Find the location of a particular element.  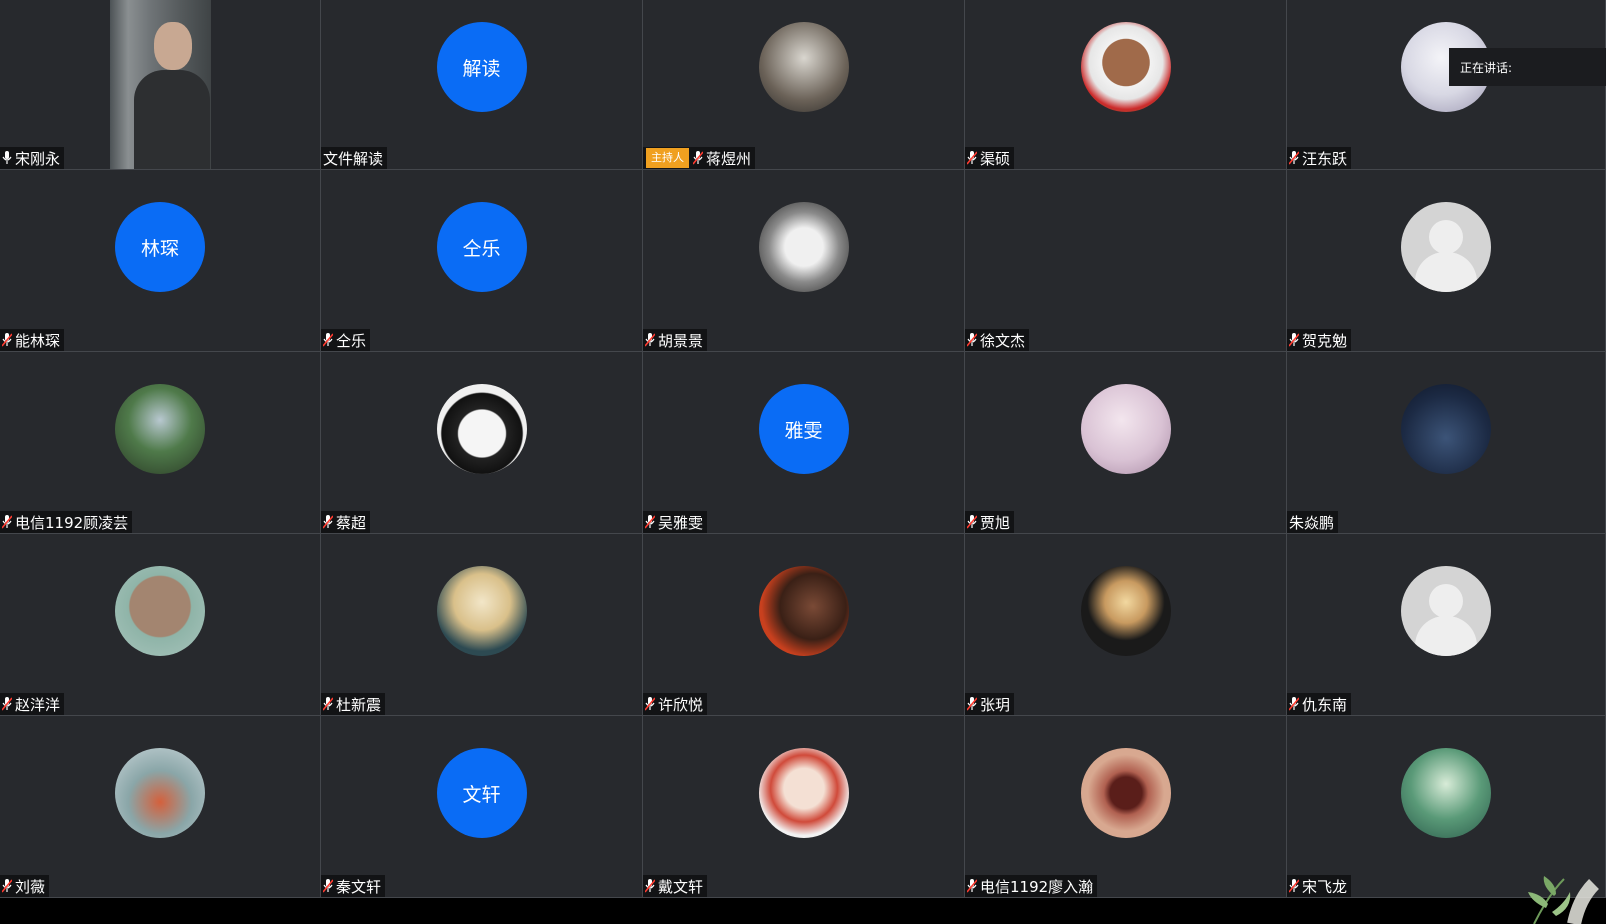

participant-name: 戴文轩 is located at coordinates (681, 886).